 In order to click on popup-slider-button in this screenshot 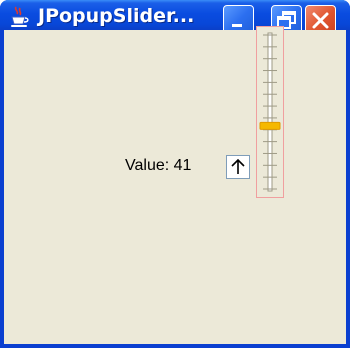, I will do `click(238, 167)`.